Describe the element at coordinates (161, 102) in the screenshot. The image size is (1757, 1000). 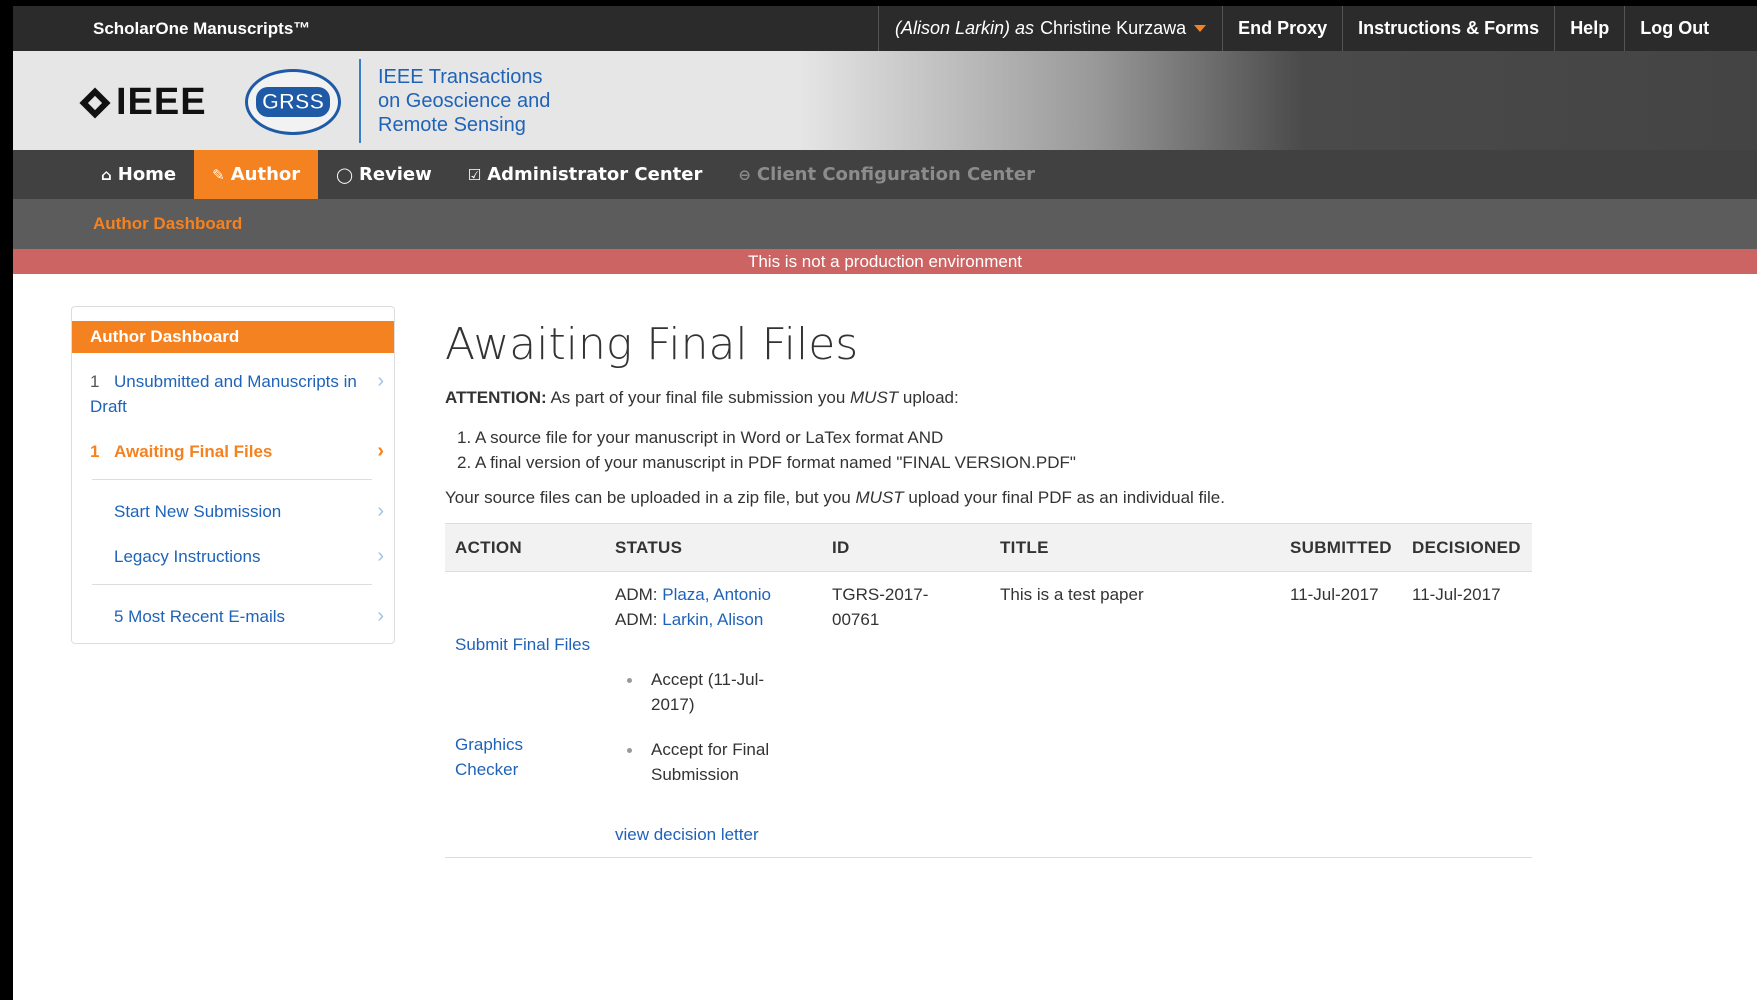
I see `ieee-logo-text: IEEE` at that location.